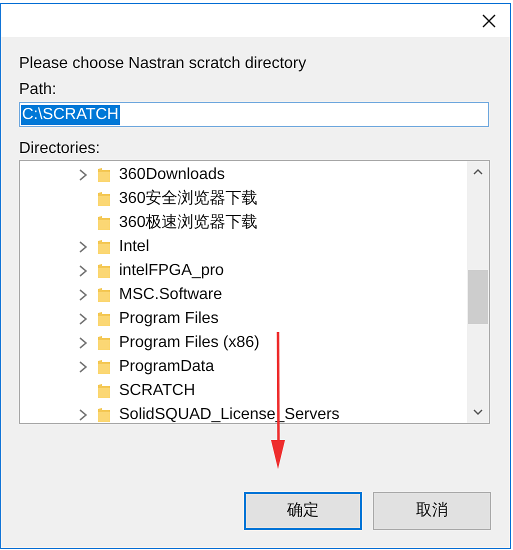 Image resolution: width=513 pixels, height=550 pixels. I want to click on dialog-button: 确定, so click(303, 511).